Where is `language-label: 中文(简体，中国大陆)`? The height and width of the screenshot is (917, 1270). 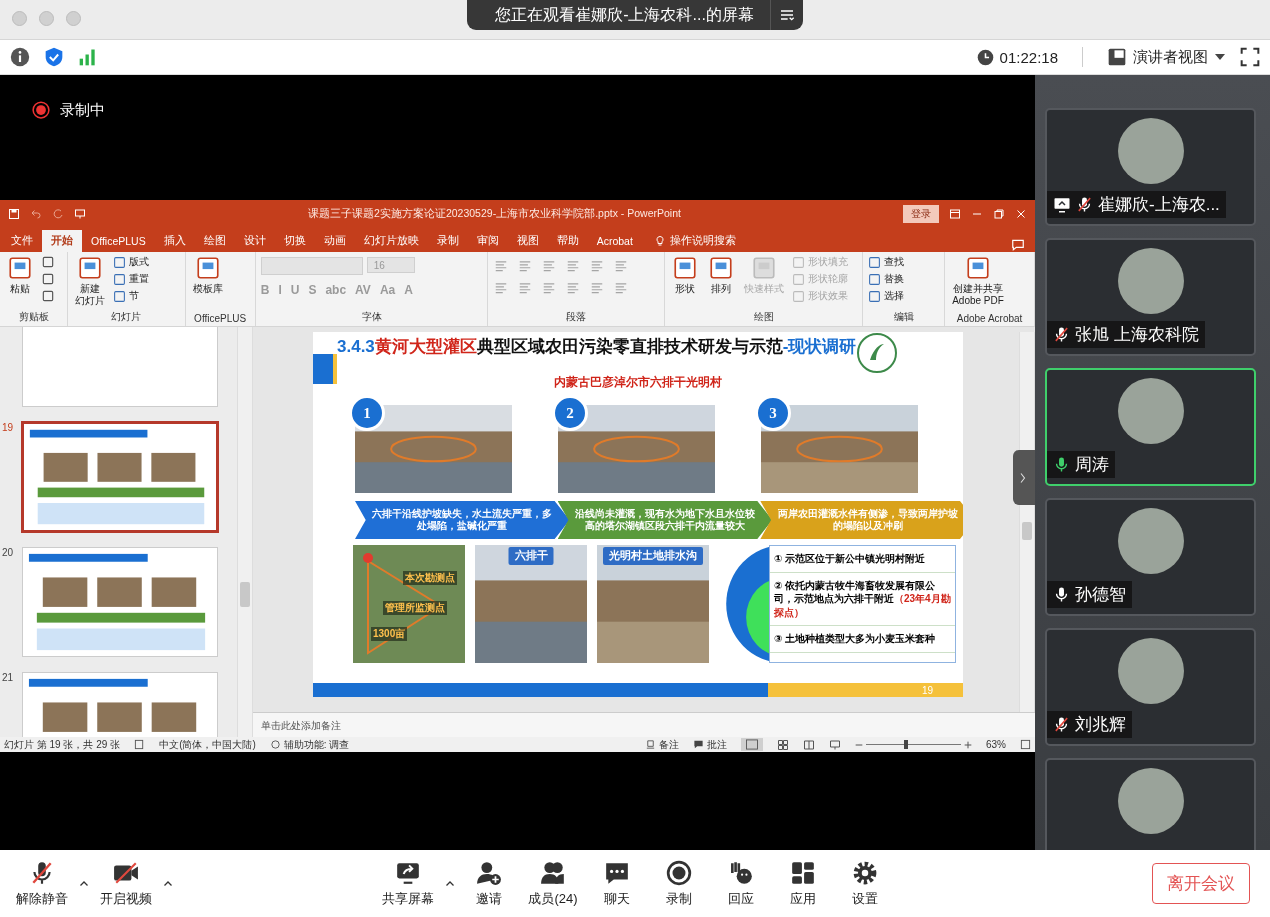
language-label: 中文(简体，中国大陆) is located at coordinates (207, 744).